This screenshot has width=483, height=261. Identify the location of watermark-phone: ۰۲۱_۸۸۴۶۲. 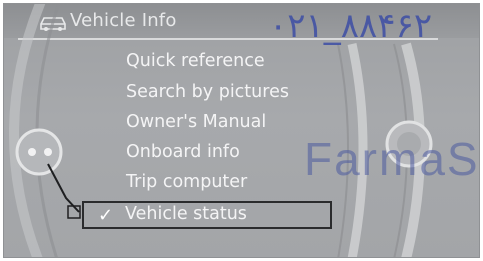
(351, 26).